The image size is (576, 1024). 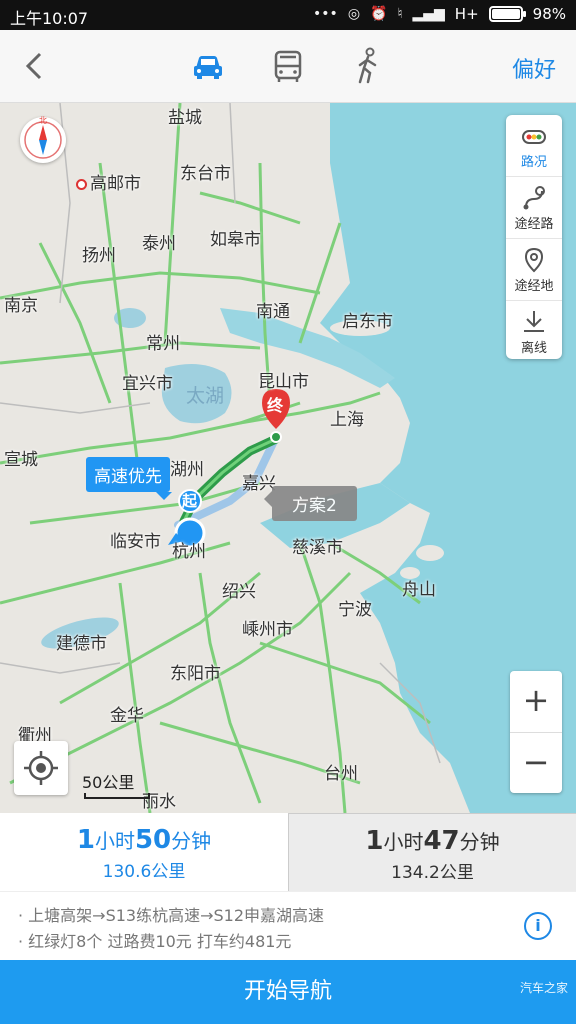 I want to click on start-navigation-label: 开始导航, so click(x=287, y=991).